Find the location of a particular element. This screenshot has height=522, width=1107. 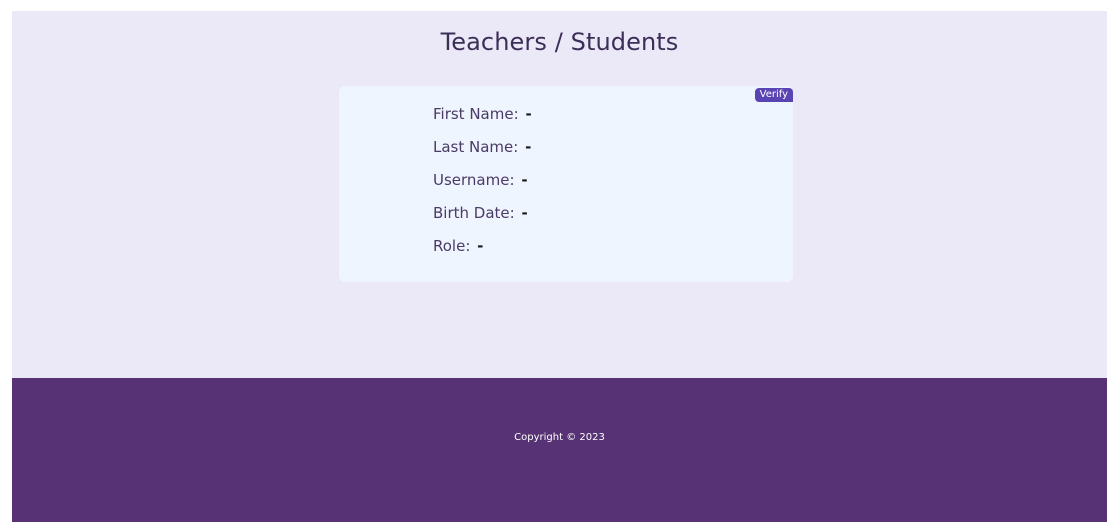

field-username: Username: - is located at coordinates (482, 187).